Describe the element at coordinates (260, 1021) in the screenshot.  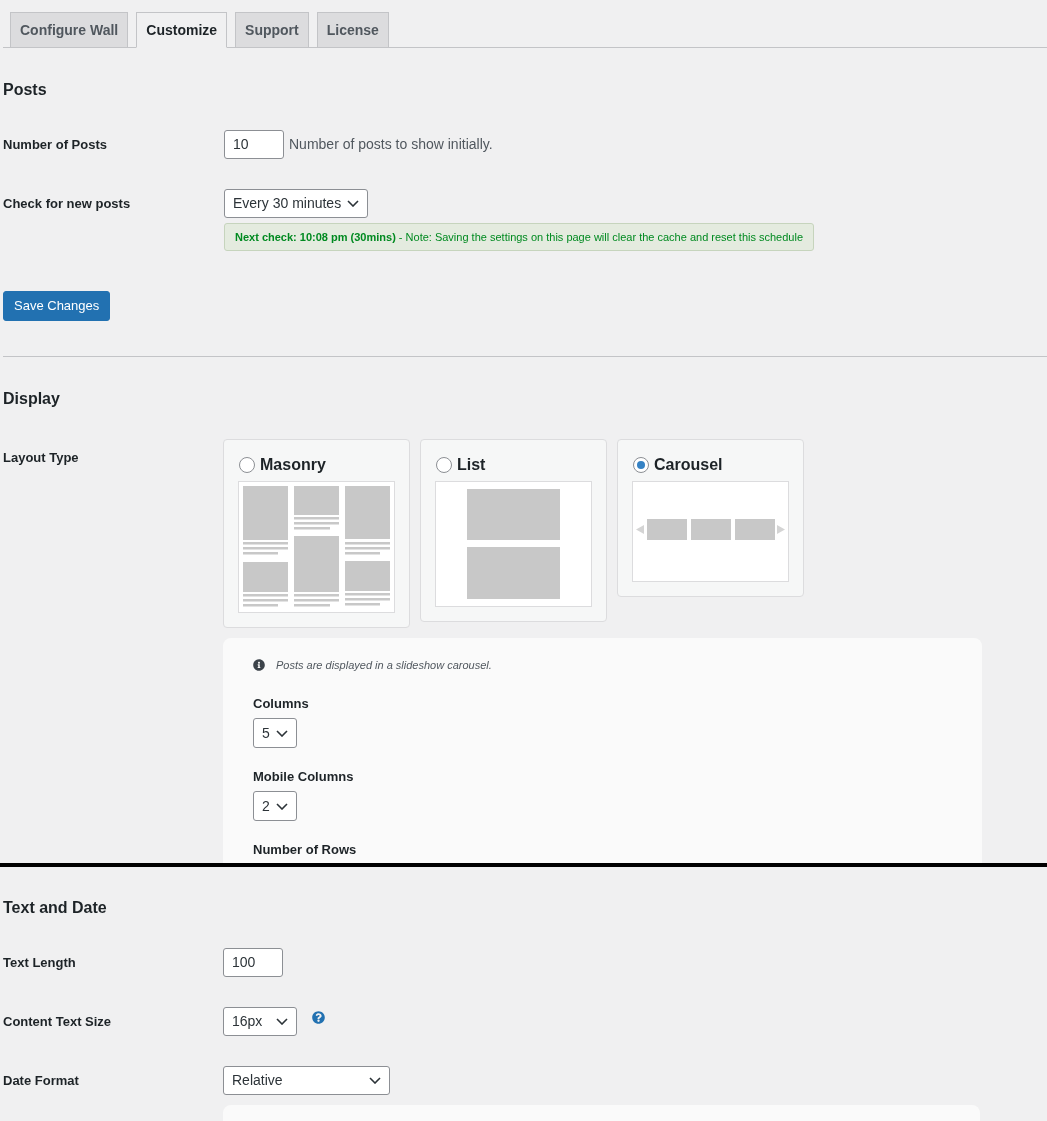
I see `dropdown: 16px` at that location.